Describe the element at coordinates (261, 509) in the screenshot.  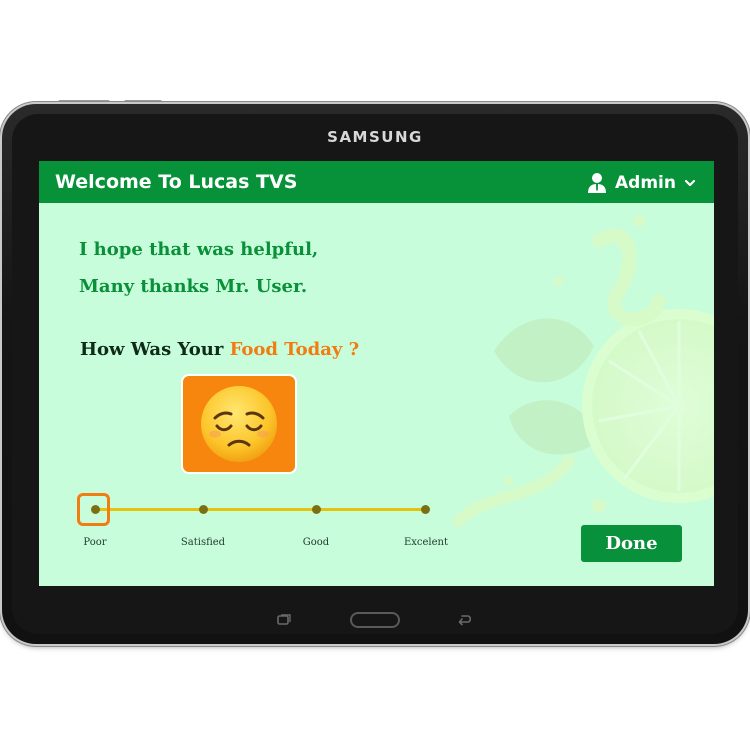
I see `rating-track` at that location.